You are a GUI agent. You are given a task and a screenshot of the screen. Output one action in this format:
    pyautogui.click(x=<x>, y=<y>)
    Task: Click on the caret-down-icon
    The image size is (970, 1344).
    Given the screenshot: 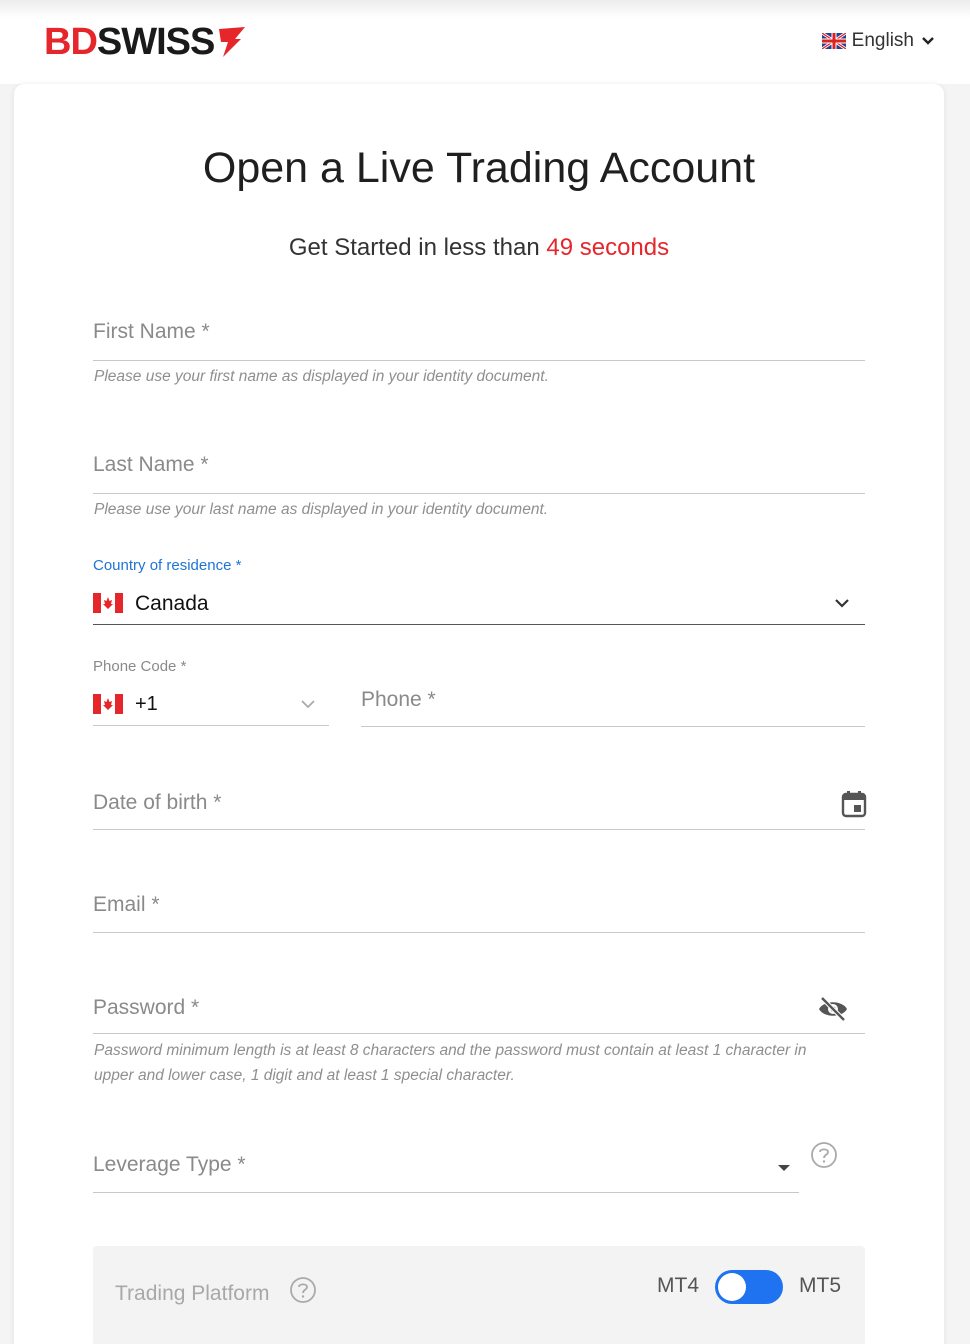 What is the action you would take?
    pyautogui.click(x=784, y=1168)
    